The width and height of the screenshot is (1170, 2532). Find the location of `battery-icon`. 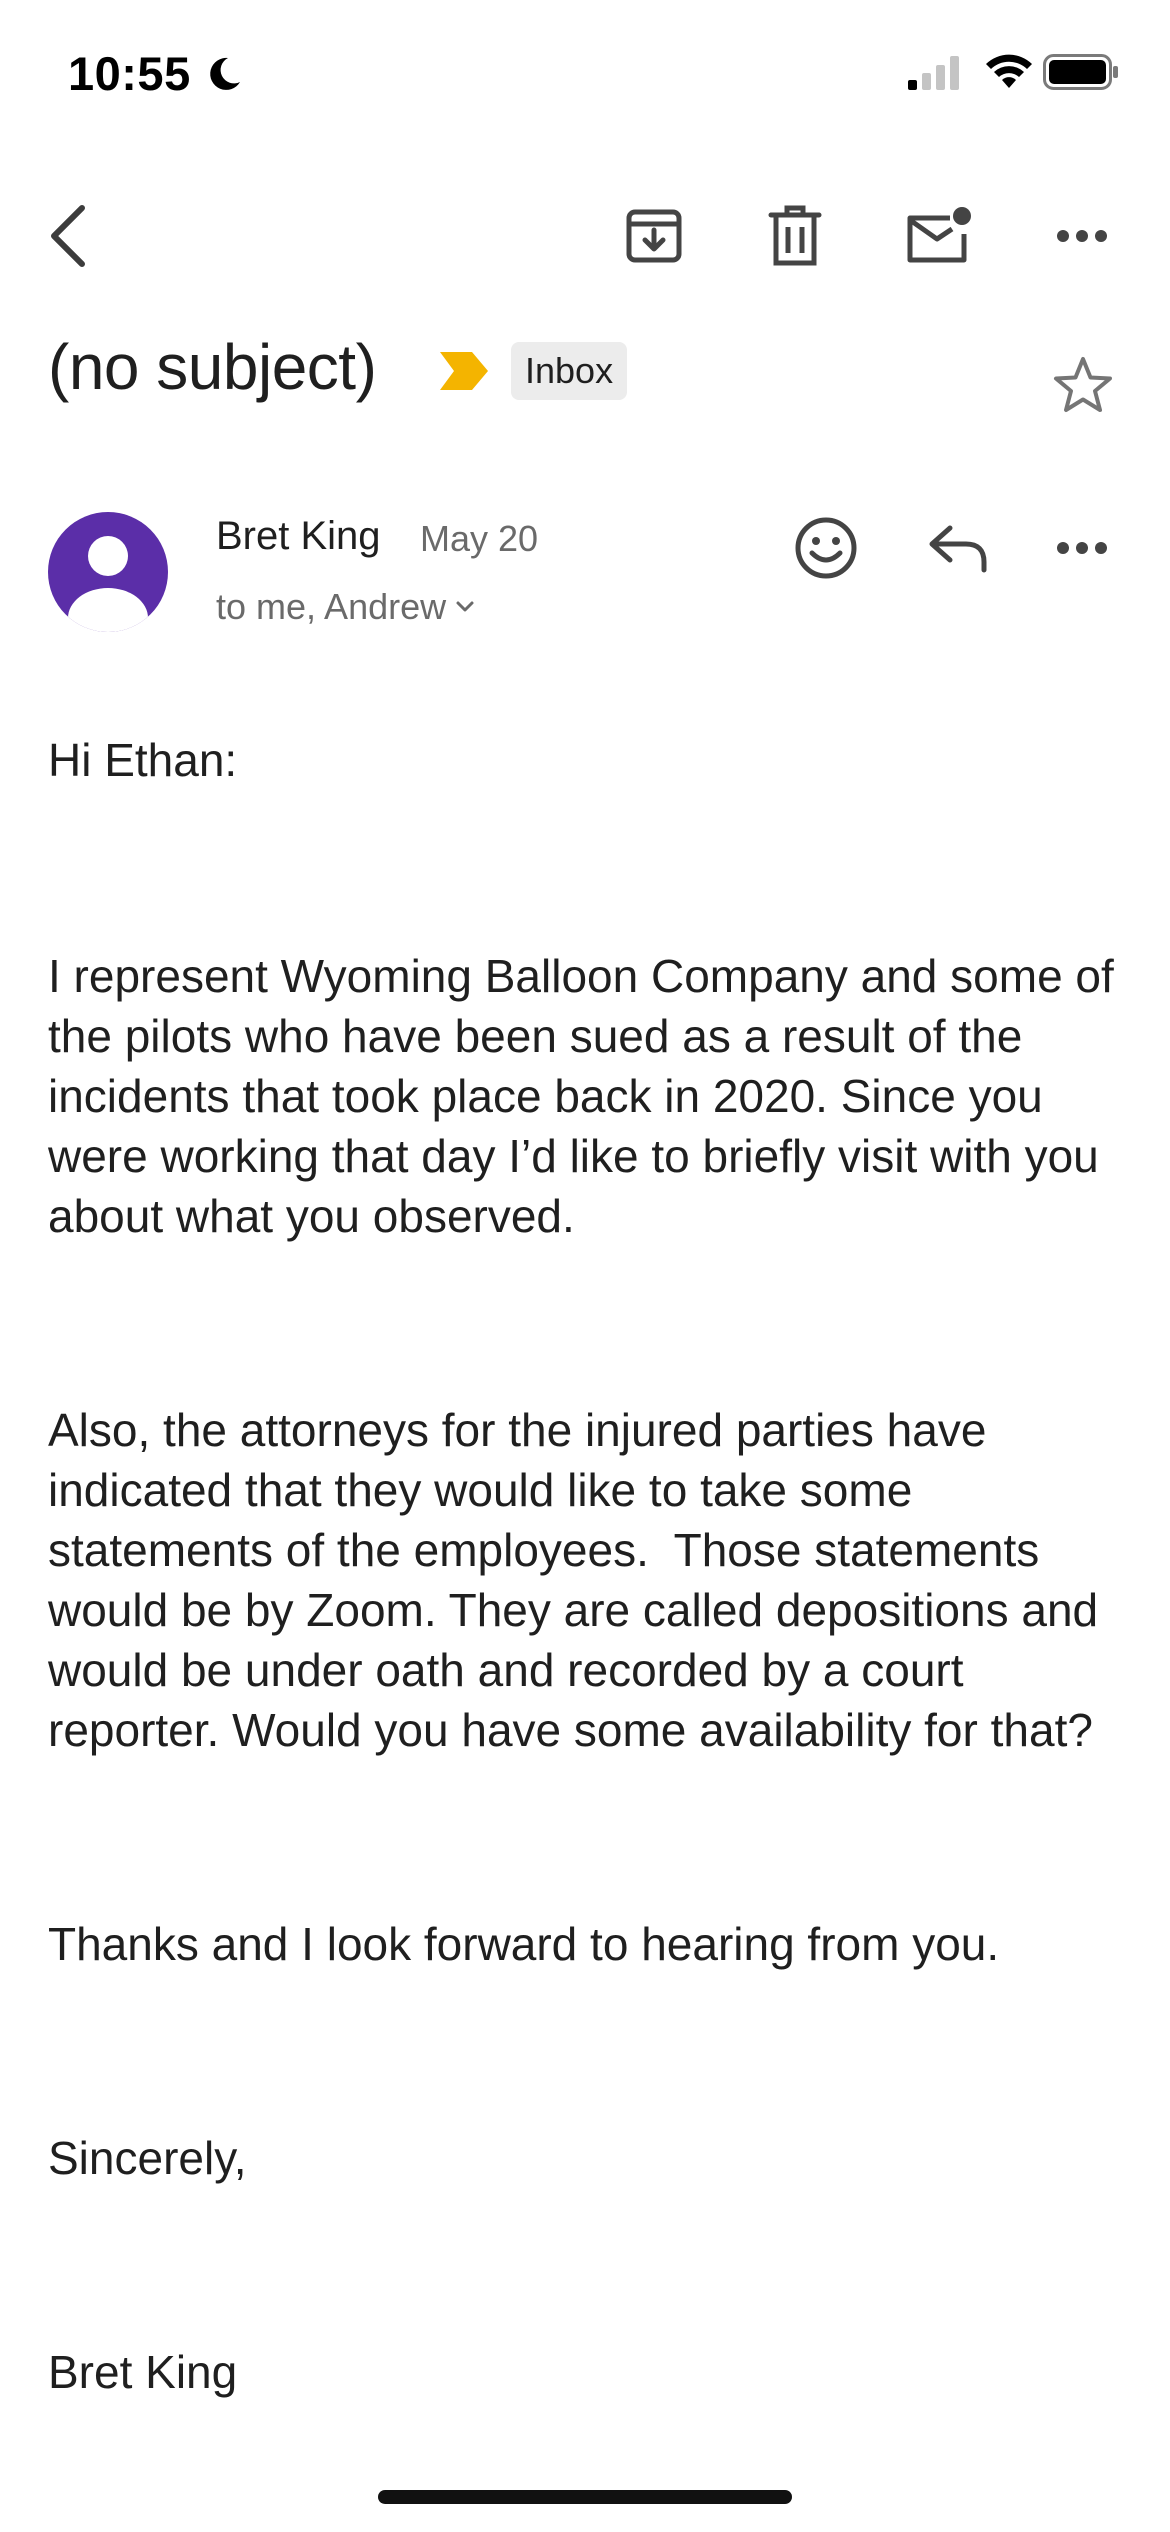

battery-icon is located at coordinates (1081, 74).